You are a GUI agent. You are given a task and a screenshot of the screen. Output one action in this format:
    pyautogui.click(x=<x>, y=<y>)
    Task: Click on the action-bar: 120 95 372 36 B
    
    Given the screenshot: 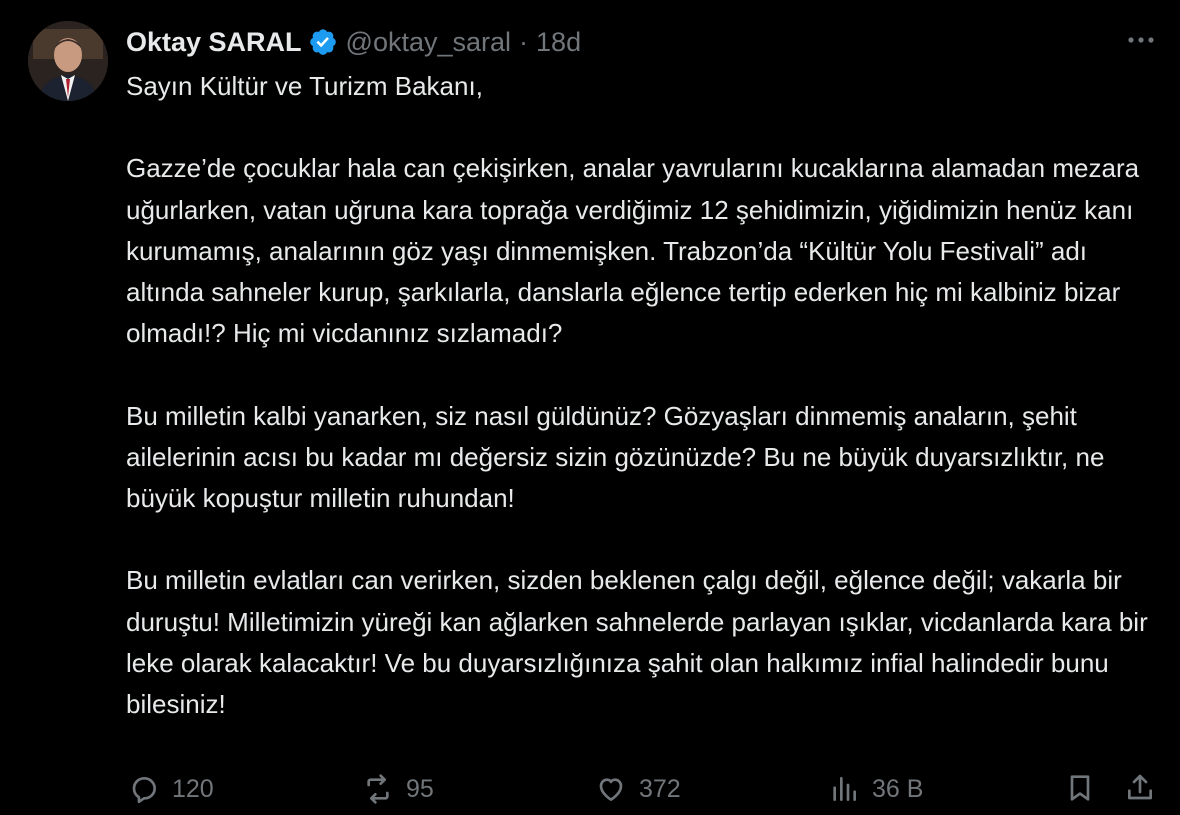 What is the action you would take?
    pyautogui.click(x=643, y=789)
    